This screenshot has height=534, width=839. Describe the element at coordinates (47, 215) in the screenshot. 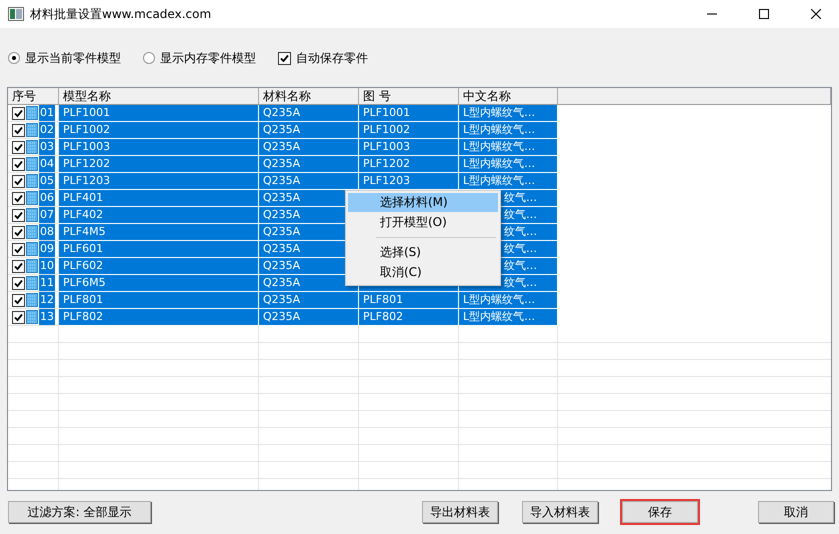

I see `row-number: 07` at that location.